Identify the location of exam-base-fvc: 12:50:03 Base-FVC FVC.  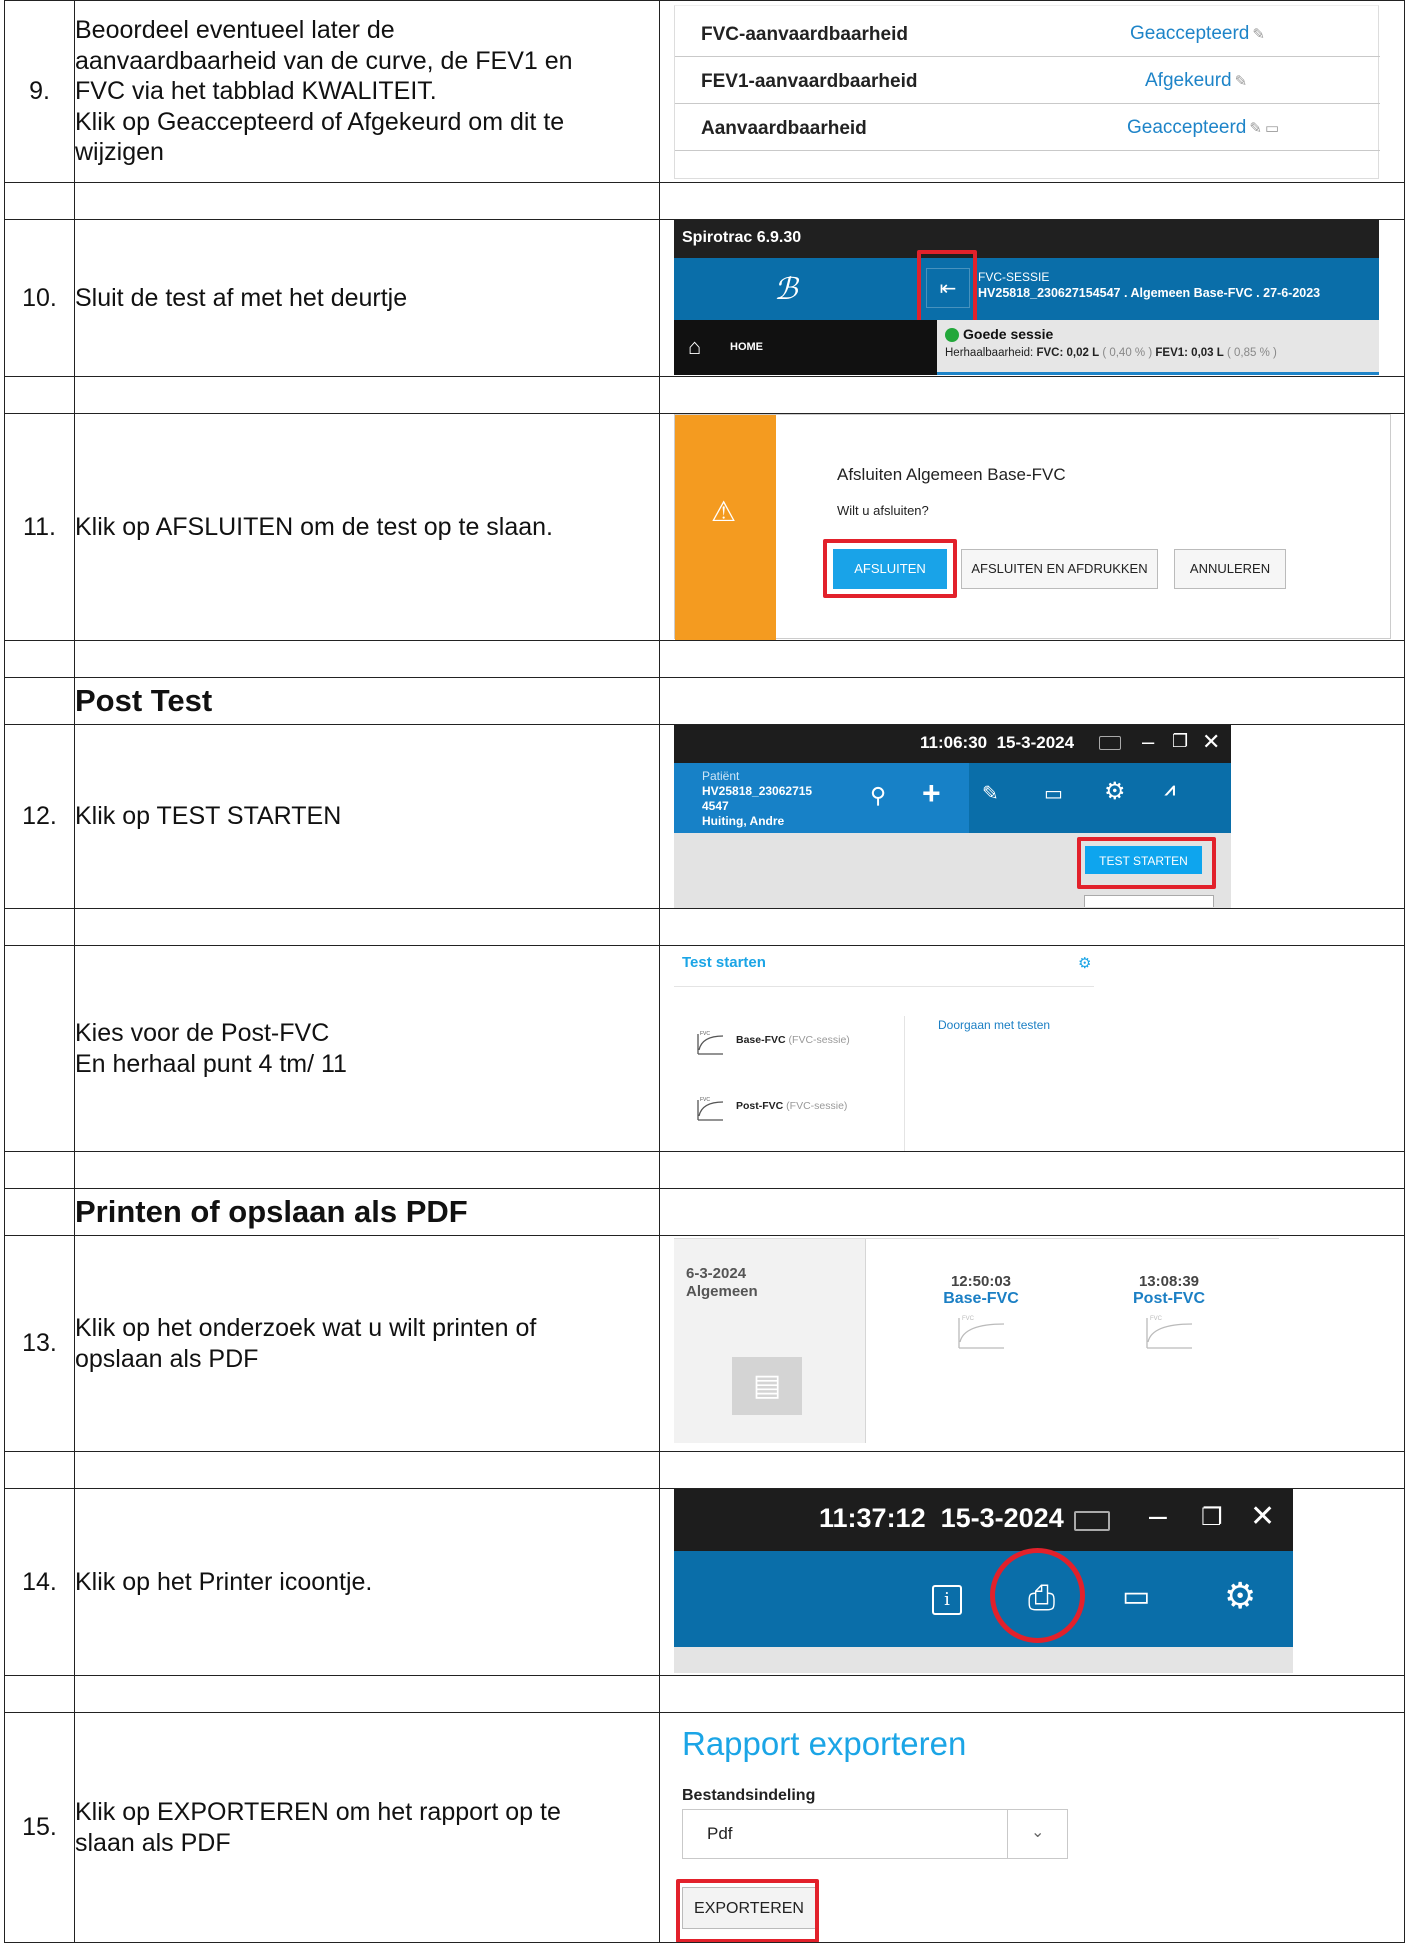
(981, 1314).